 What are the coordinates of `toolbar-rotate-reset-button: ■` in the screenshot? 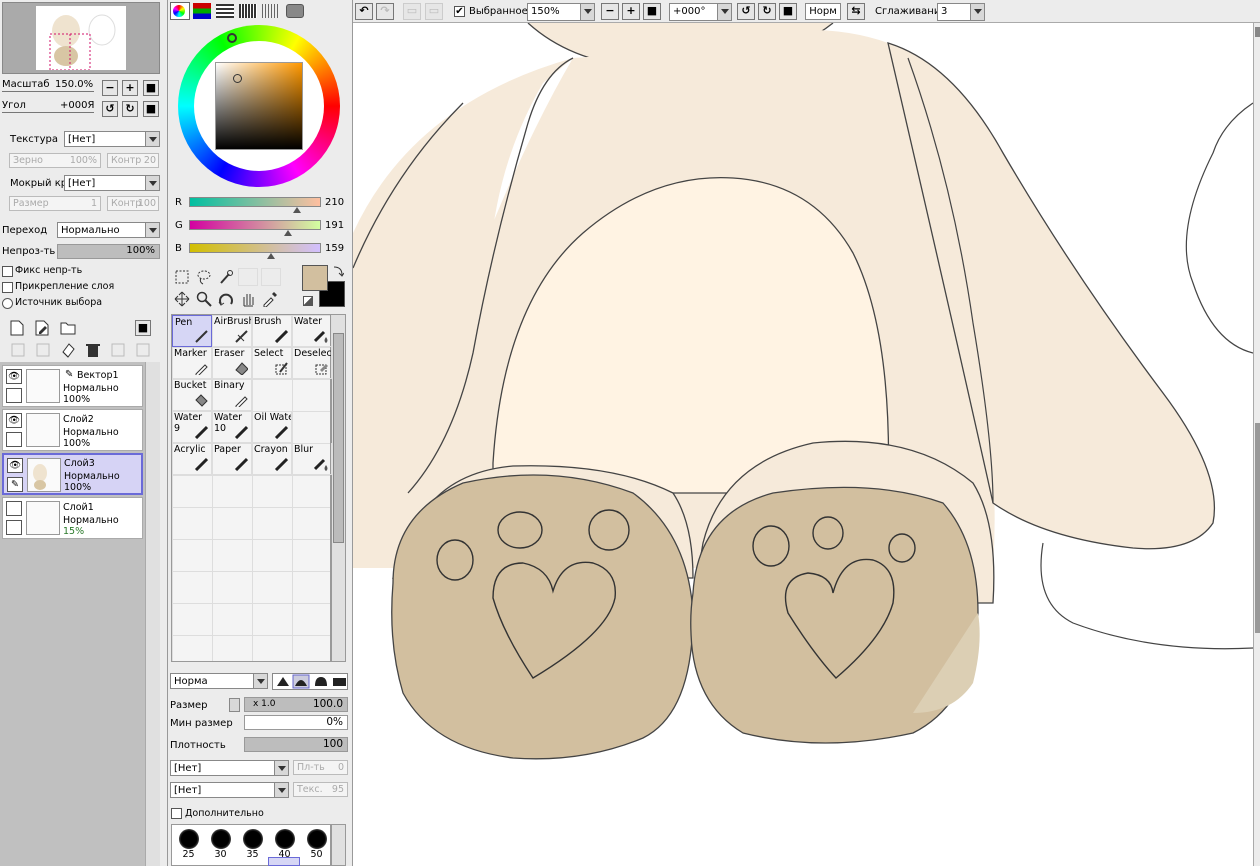 It's located at (788, 11).